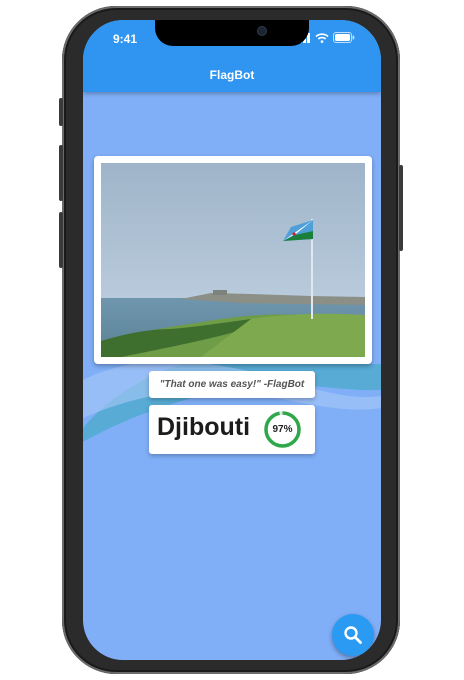  Describe the element at coordinates (61, 173) in the screenshot. I see `volume-up-button` at that location.